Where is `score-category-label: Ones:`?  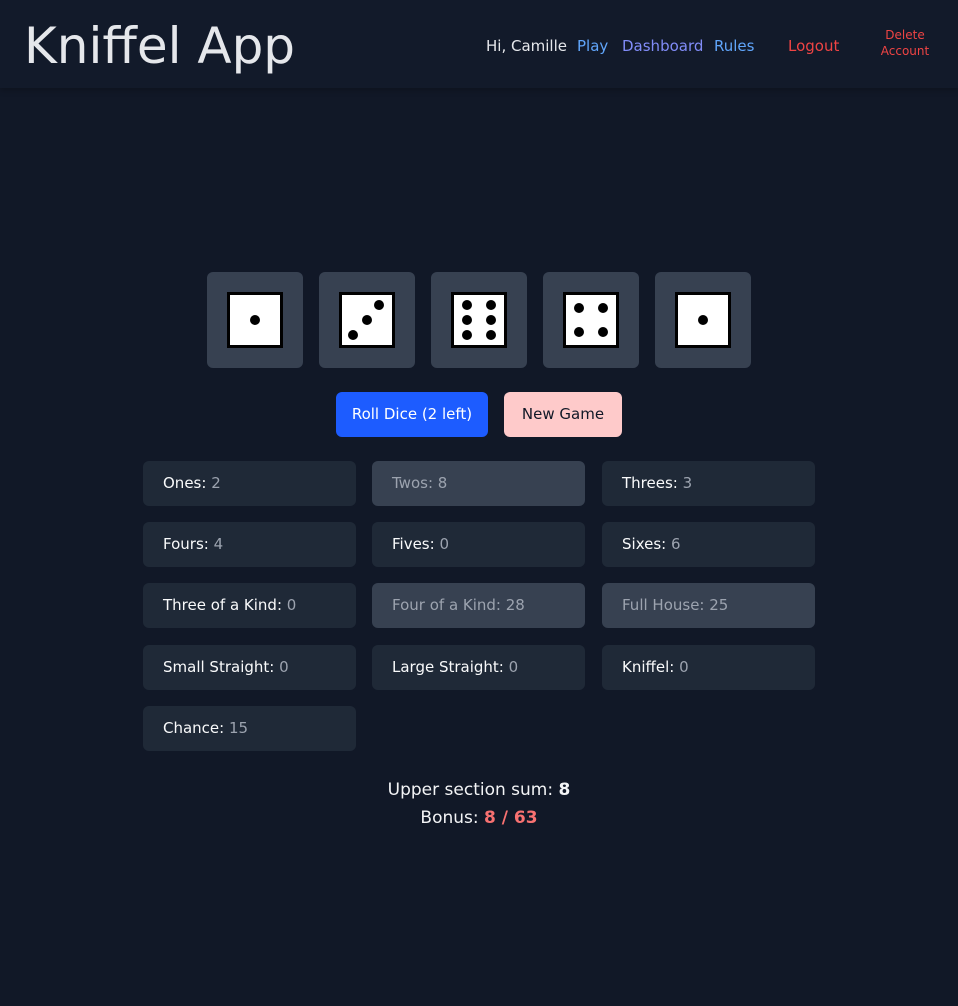
score-category-label: Ones: is located at coordinates (185, 483).